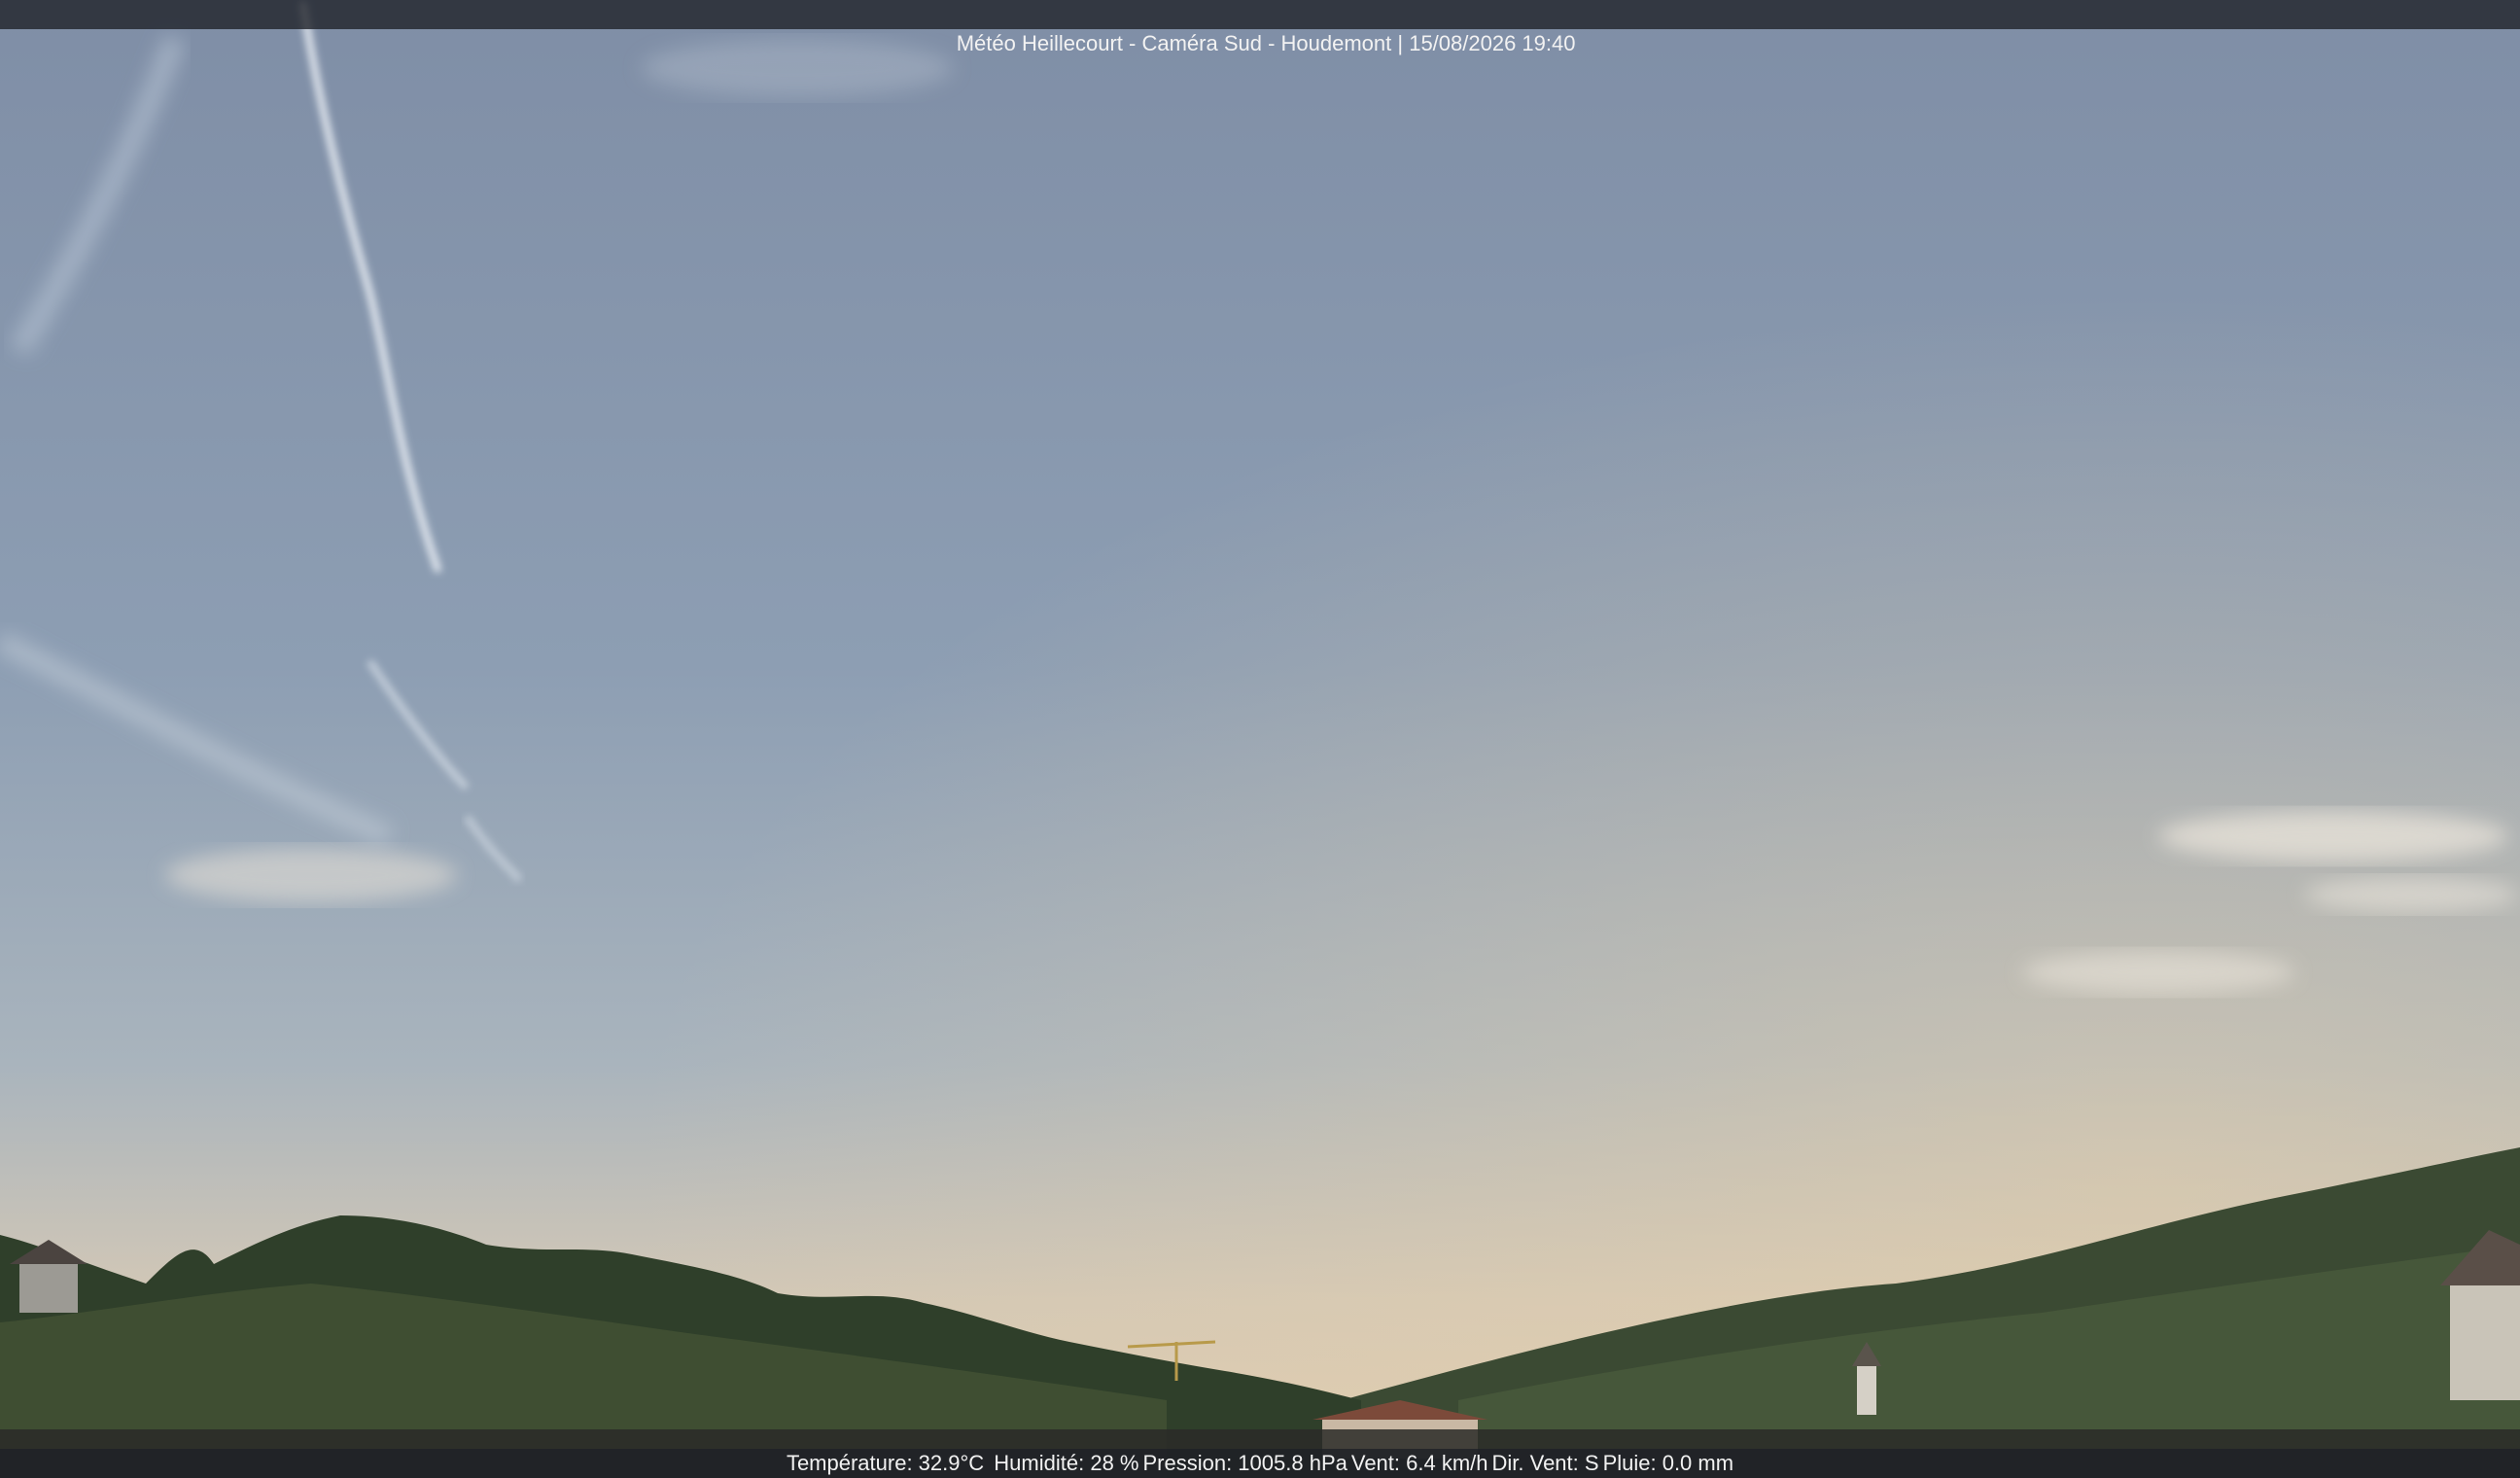  I want to click on wind-speed-reading: Vent: 6.4 km/h, so click(1419, 1463).